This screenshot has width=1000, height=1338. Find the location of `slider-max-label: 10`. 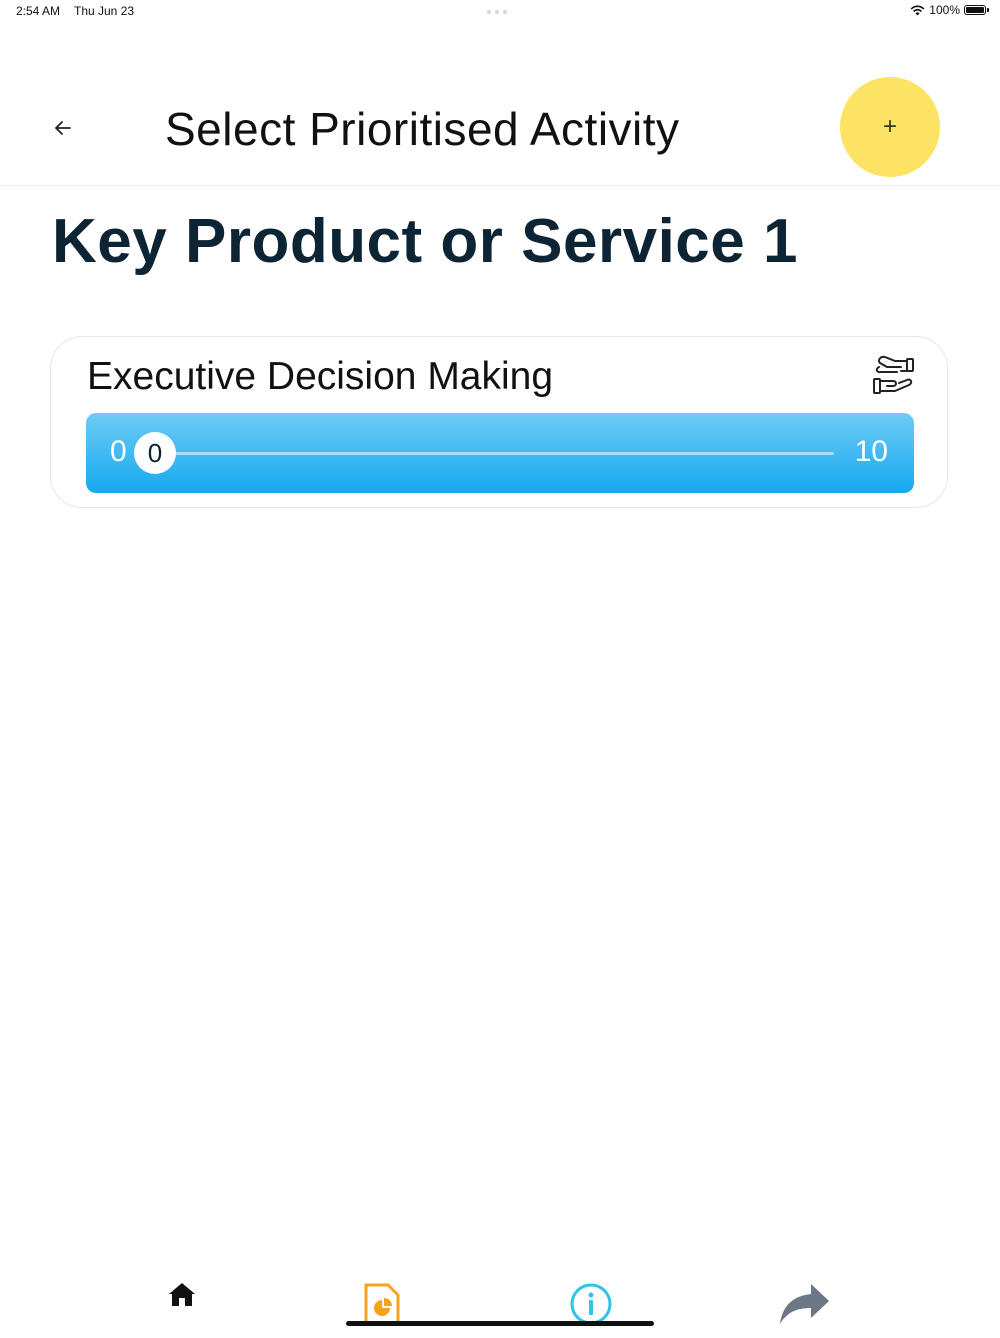

slider-max-label: 10 is located at coordinates (871, 451).